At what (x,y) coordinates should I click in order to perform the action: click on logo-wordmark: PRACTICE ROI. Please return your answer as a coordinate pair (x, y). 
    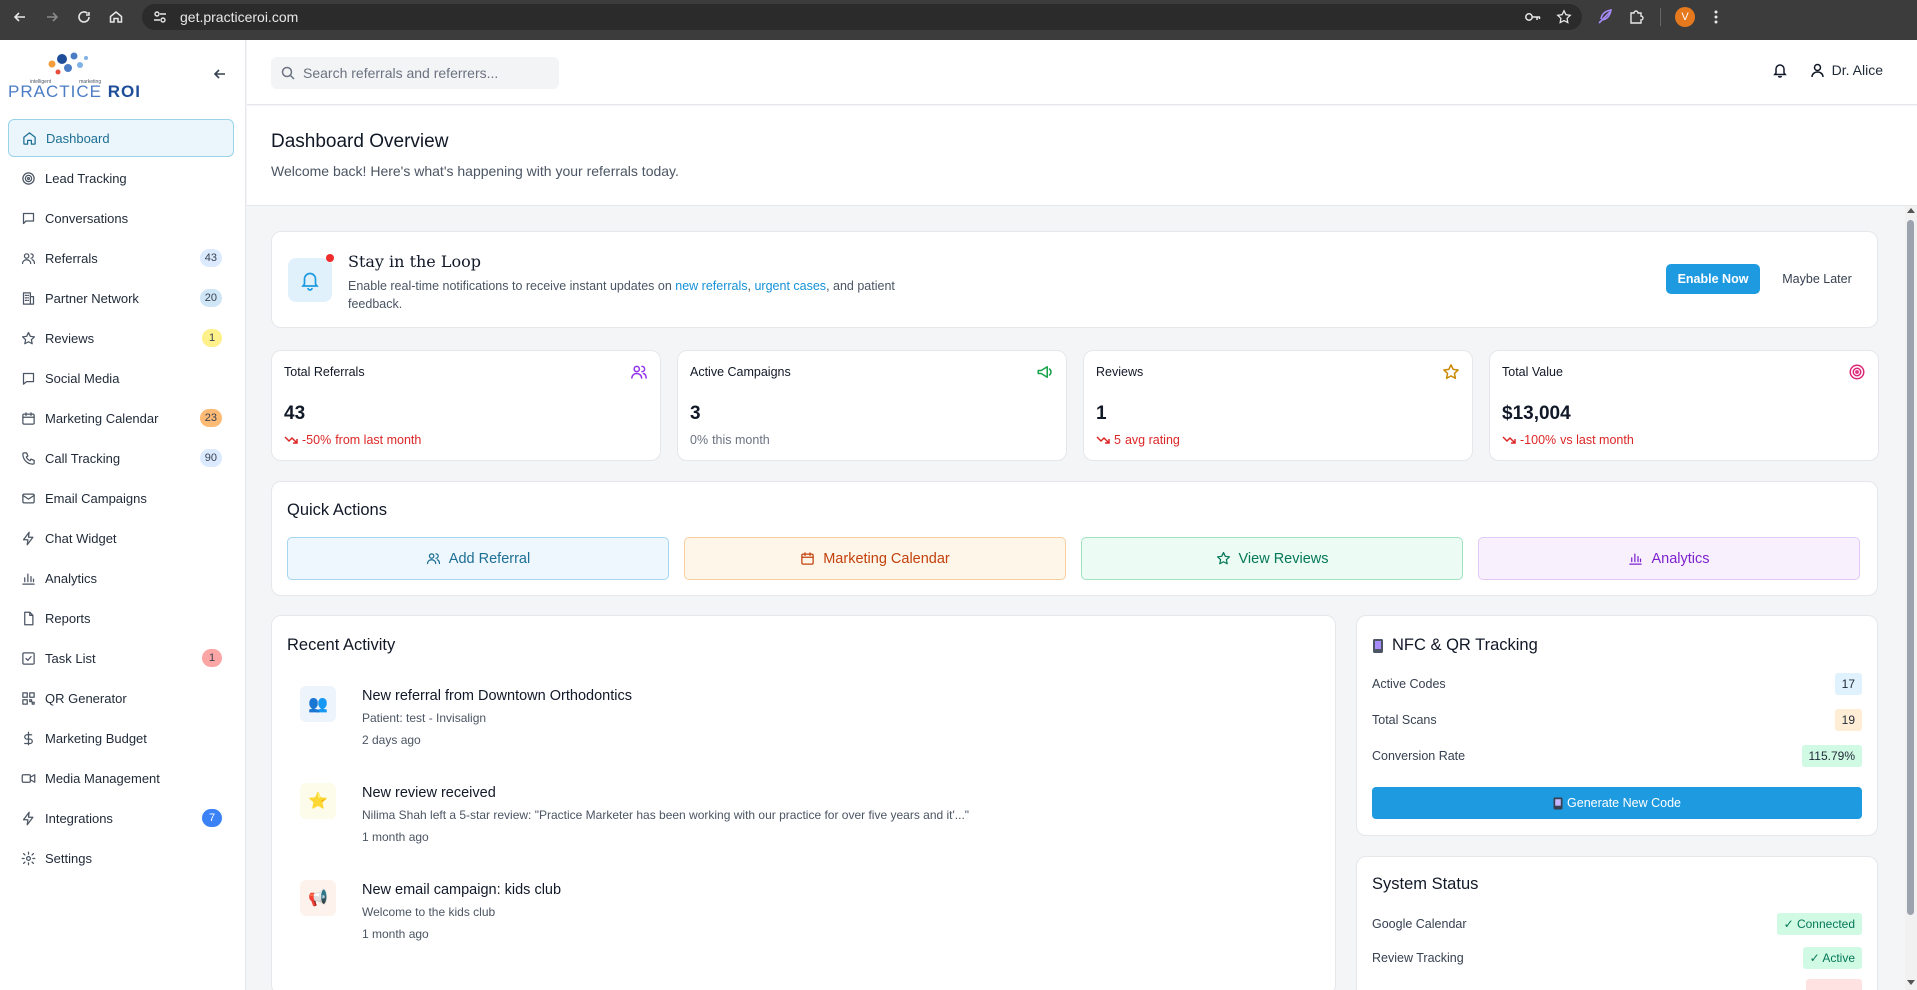
    Looking at the image, I should click on (74, 91).